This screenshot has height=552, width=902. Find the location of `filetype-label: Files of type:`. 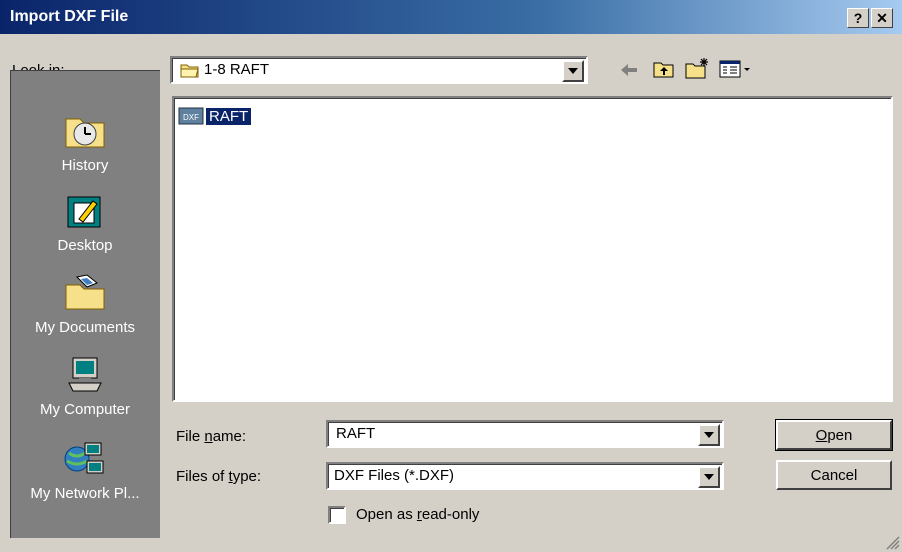

filetype-label: Files of type: is located at coordinates (219, 476).